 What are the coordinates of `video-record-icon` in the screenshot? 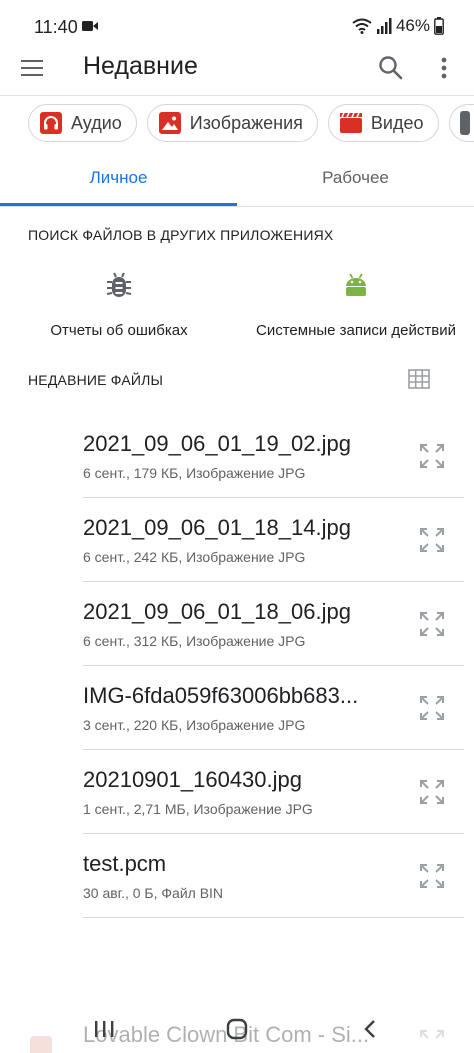 It's located at (90, 26).